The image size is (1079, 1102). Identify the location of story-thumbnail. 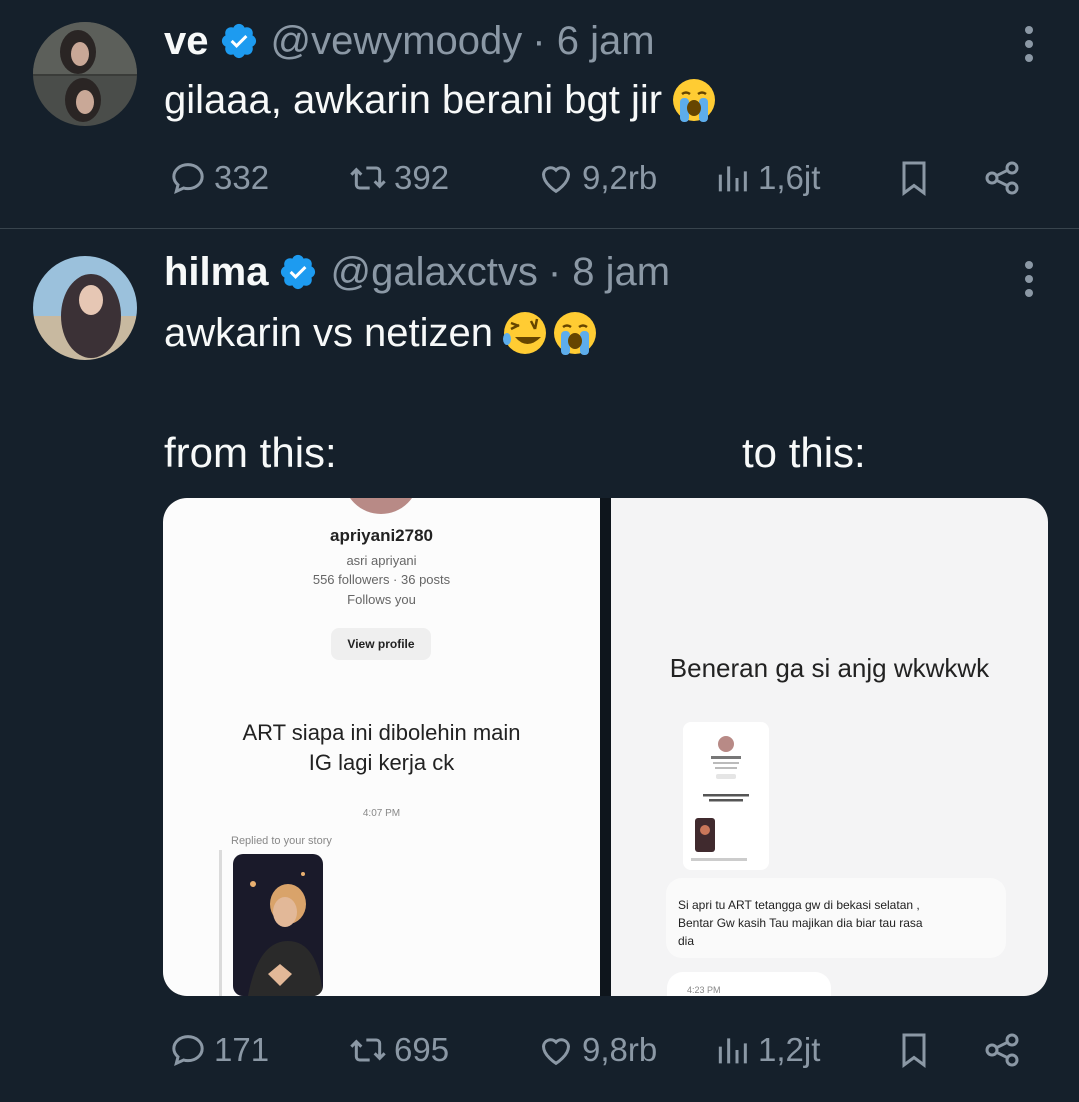
(278, 925).